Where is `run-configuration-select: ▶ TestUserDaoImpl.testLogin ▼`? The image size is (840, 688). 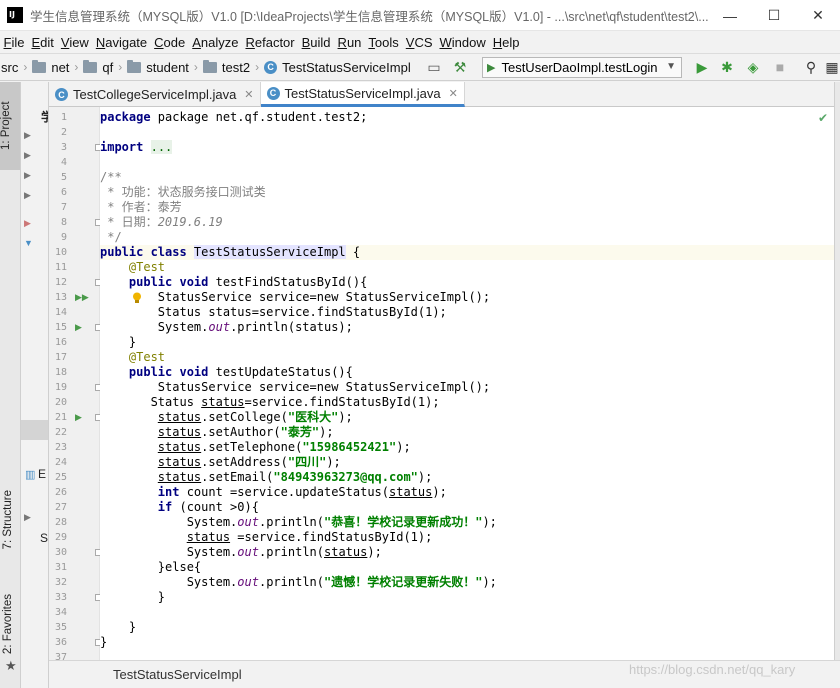
run-configuration-select: ▶ TestUserDaoImpl.testLogin ▼ is located at coordinates (582, 67).